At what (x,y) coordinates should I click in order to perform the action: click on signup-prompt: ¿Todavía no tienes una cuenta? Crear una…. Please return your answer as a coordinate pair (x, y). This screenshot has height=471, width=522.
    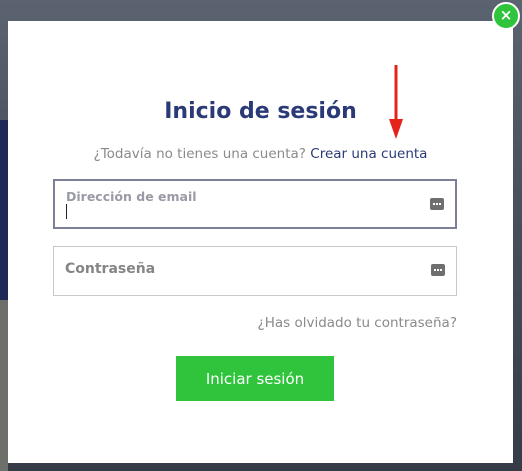
    Looking at the image, I should click on (260, 154).